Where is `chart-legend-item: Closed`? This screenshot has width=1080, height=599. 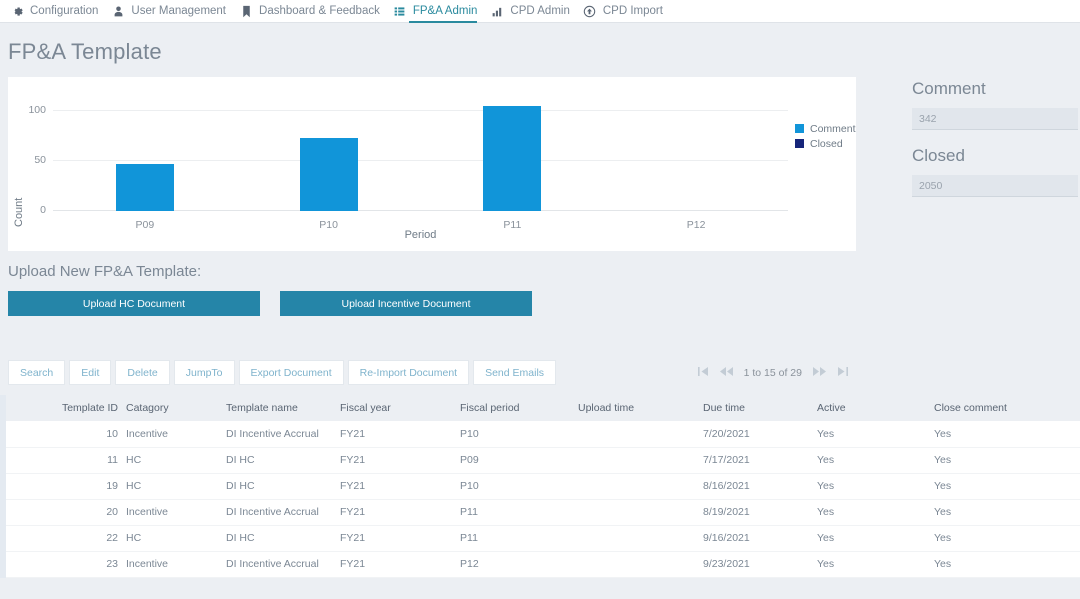
chart-legend-item: Closed is located at coordinates (826, 143).